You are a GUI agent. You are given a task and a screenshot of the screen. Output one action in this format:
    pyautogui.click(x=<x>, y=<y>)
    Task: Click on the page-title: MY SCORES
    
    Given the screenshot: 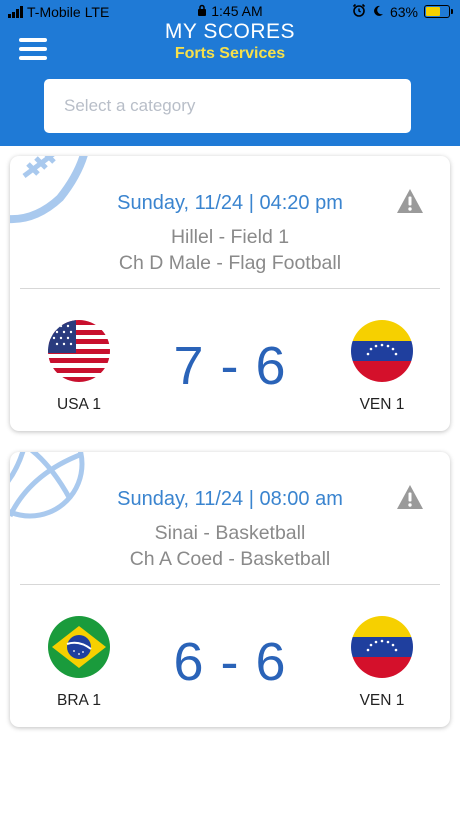 What is the action you would take?
    pyautogui.click(x=230, y=31)
    